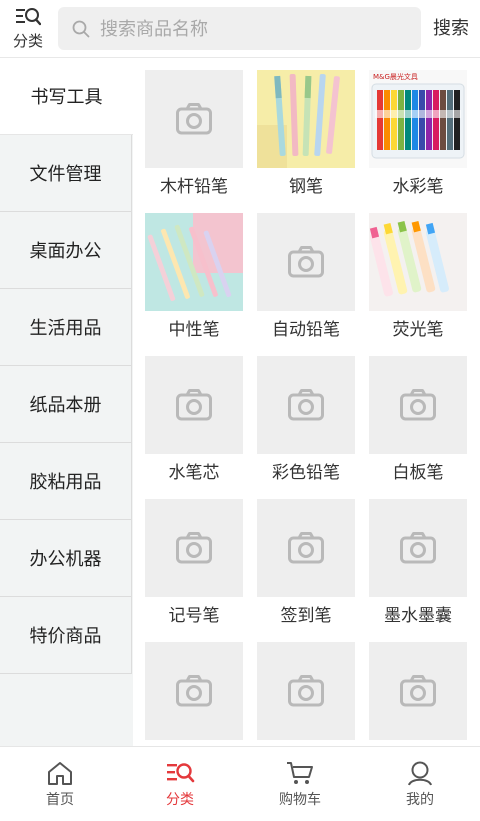 The image size is (480, 821). I want to click on highlighters-illustration, so click(418, 262).